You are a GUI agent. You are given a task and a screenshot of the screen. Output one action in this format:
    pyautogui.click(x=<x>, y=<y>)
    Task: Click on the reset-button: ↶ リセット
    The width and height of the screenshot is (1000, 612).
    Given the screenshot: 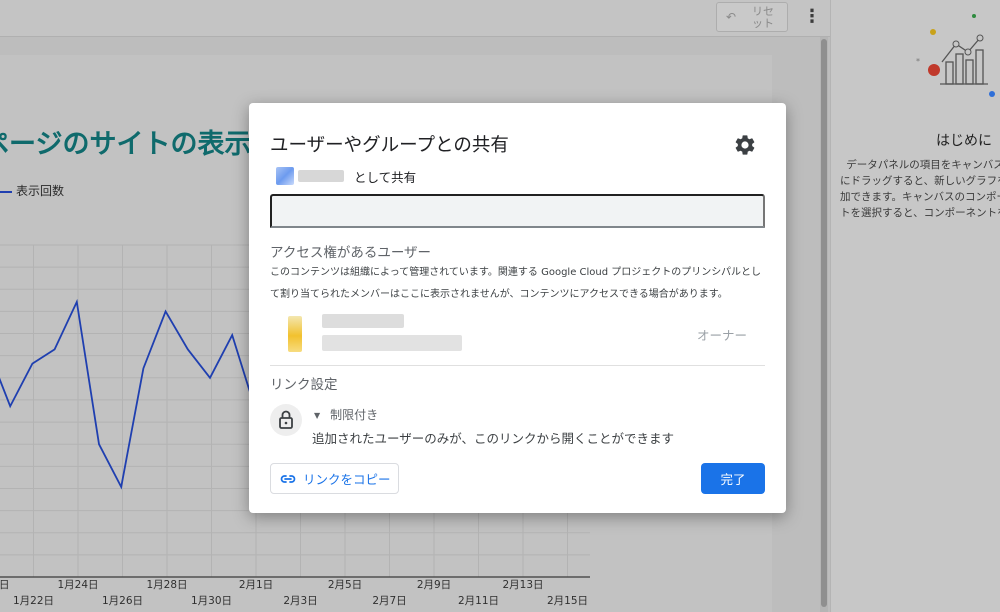 What is the action you would take?
    pyautogui.click(x=752, y=17)
    